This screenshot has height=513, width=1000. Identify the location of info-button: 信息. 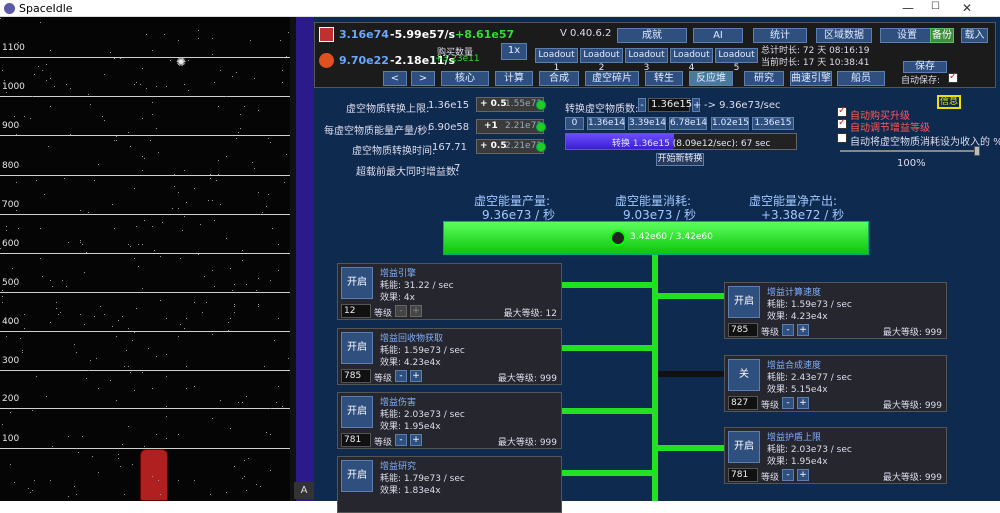
(949, 102).